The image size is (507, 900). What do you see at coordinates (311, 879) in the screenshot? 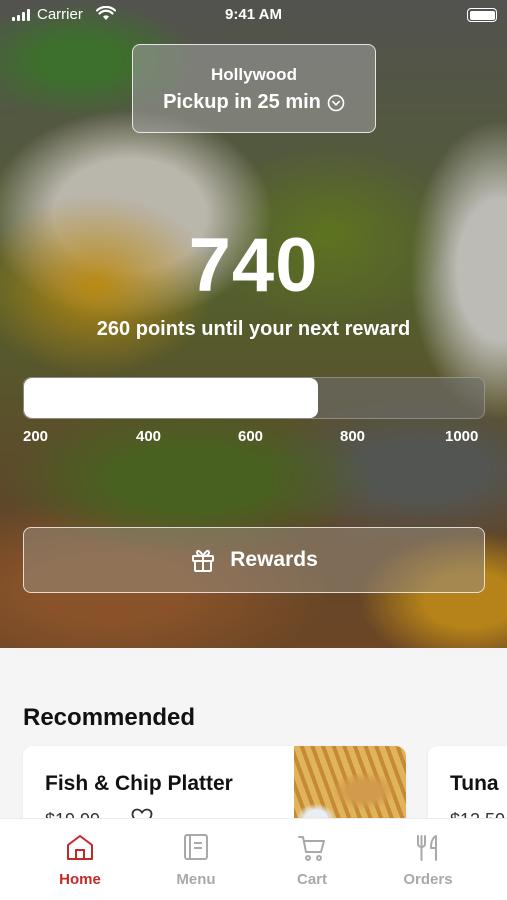
I see `tab-label: Cart` at bounding box center [311, 879].